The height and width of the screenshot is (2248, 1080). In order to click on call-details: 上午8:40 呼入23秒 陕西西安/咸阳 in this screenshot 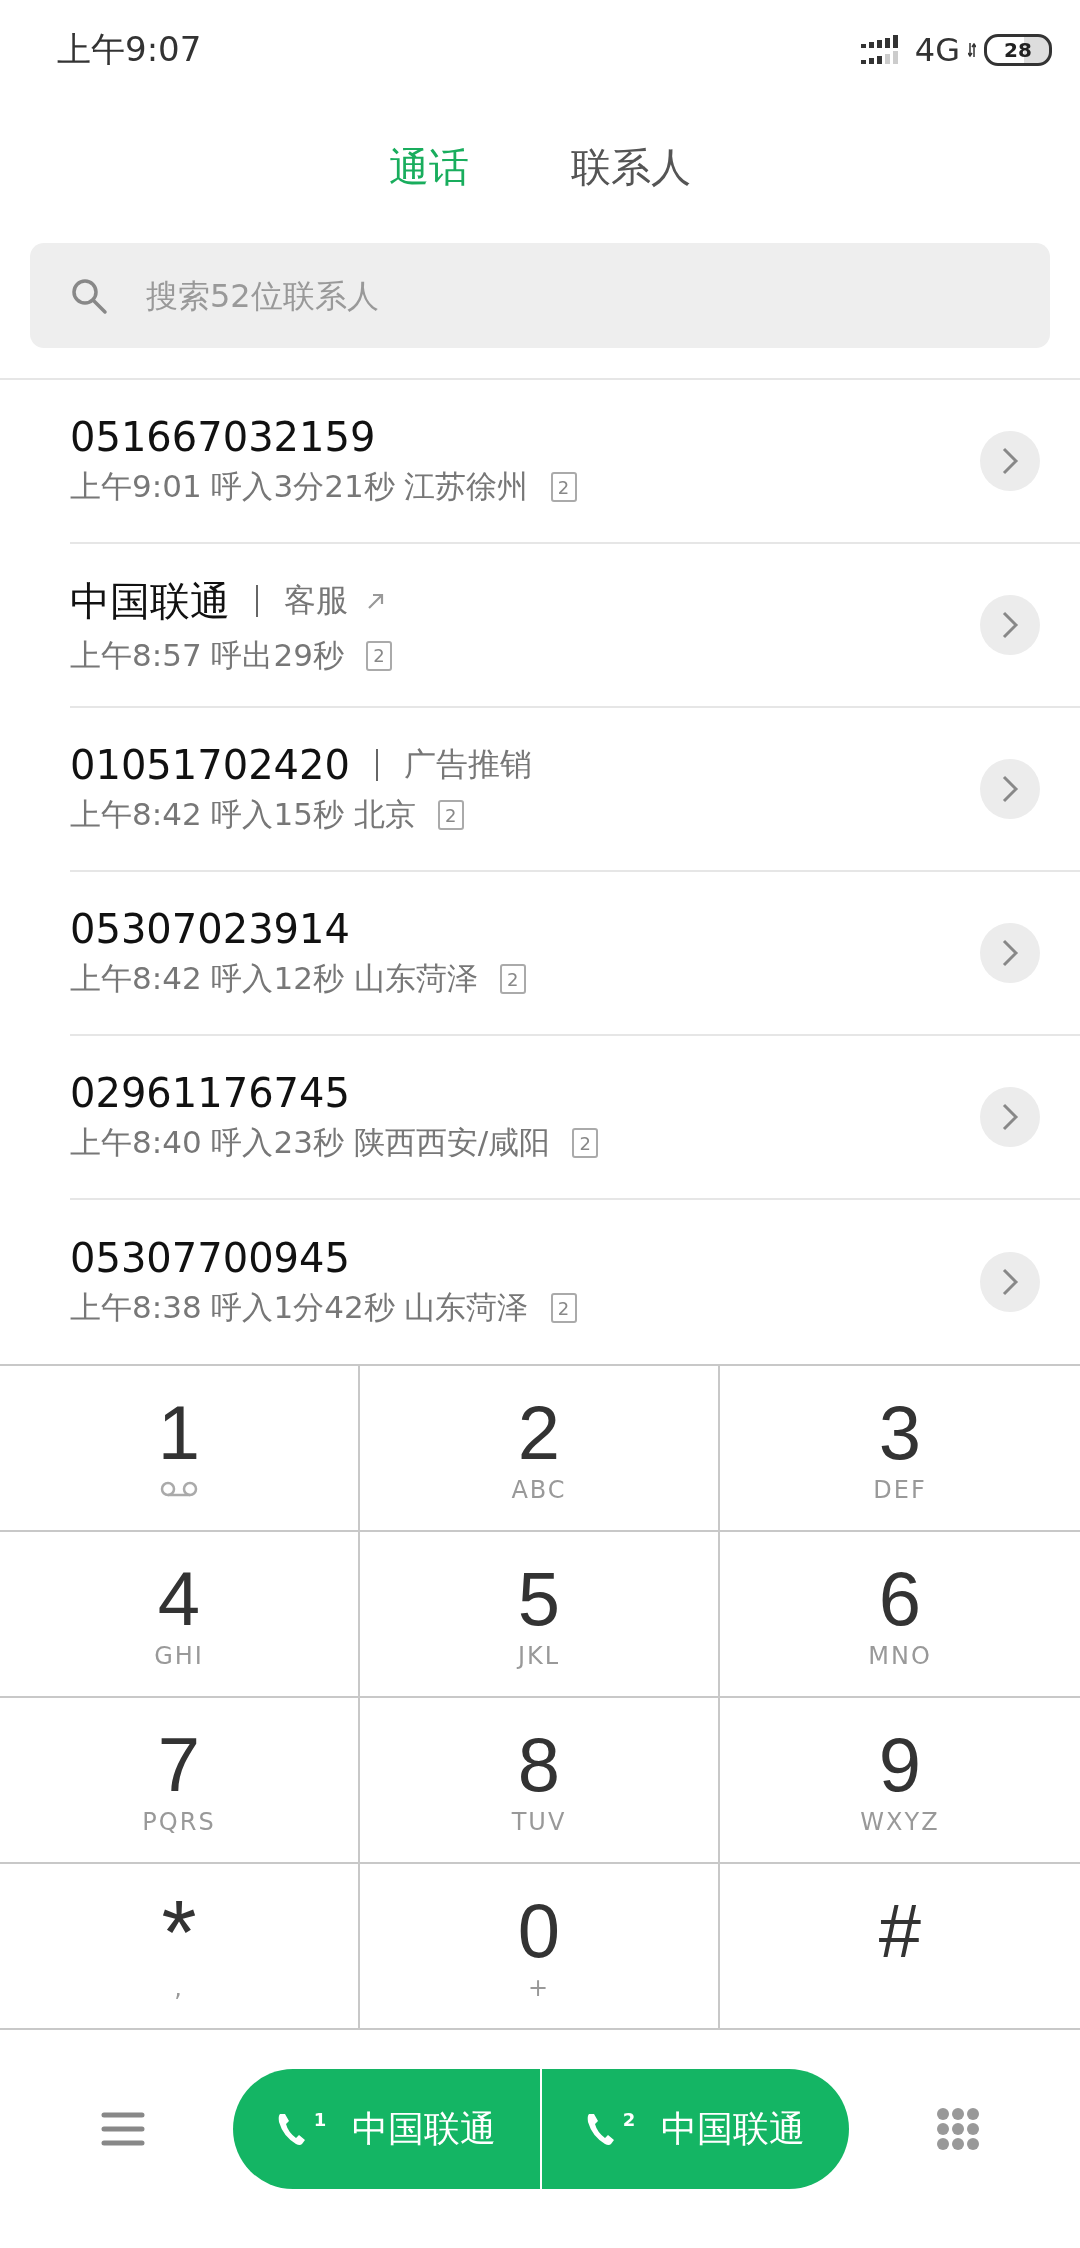, I will do `click(310, 1142)`.